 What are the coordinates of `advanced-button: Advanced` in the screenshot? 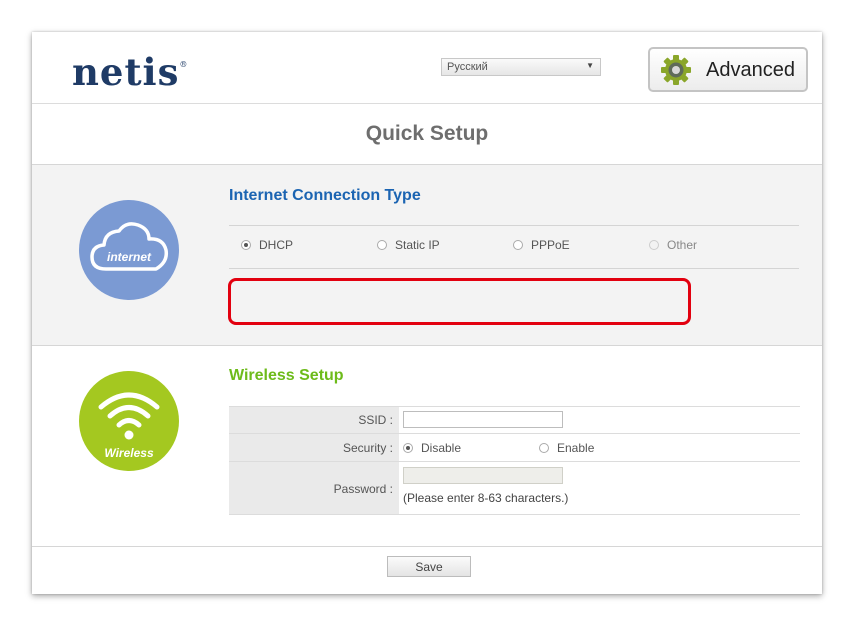 It's located at (728, 69).